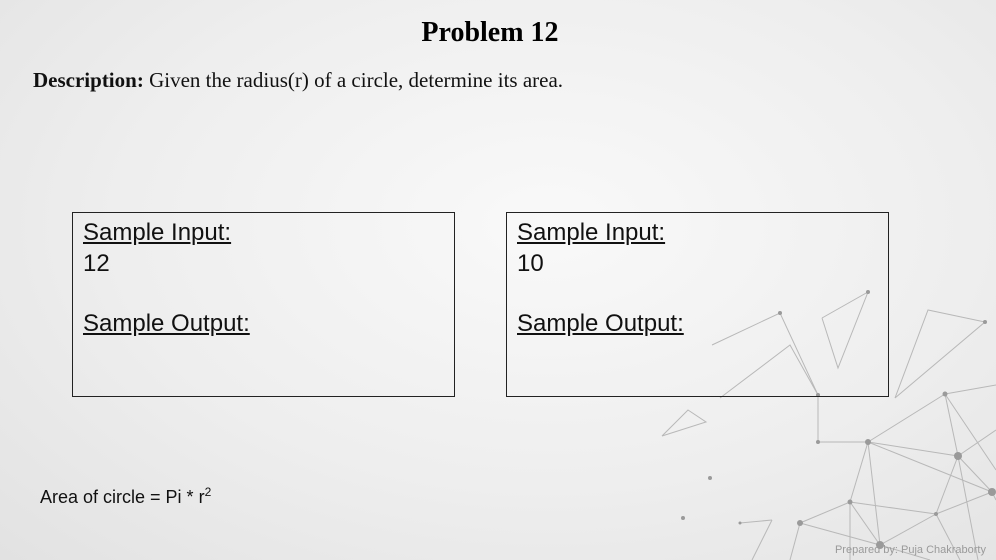  What do you see at coordinates (88, 80) in the screenshot?
I see `description-label: Description:` at bounding box center [88, 80].